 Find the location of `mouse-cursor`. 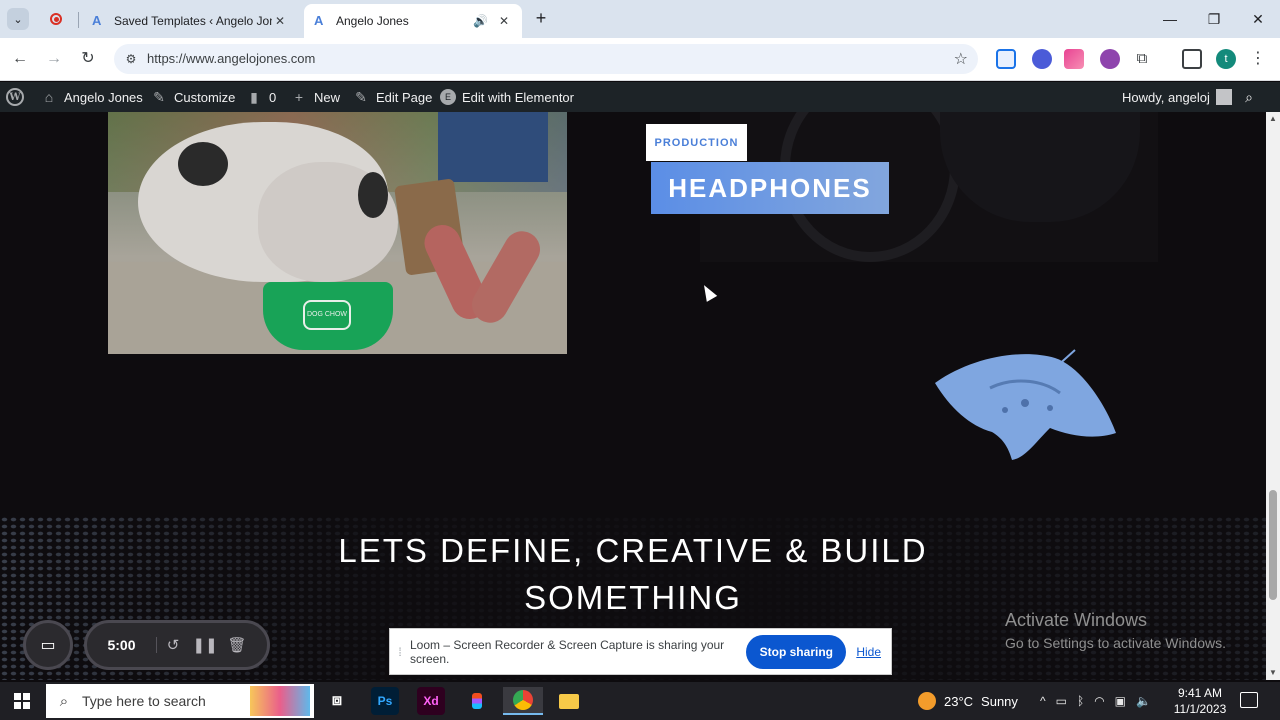

mouse-cursor is located at coordinates (708, 292).